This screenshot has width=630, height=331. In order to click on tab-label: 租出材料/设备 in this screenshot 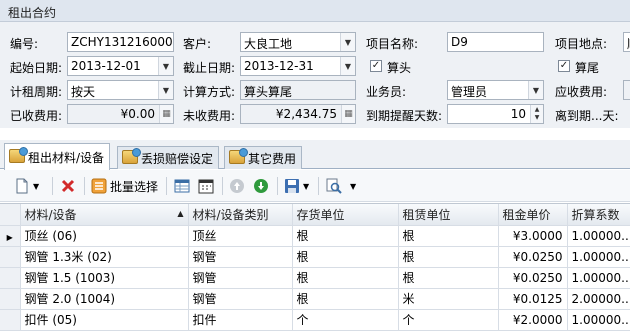, I will do `click(66, 158)`.